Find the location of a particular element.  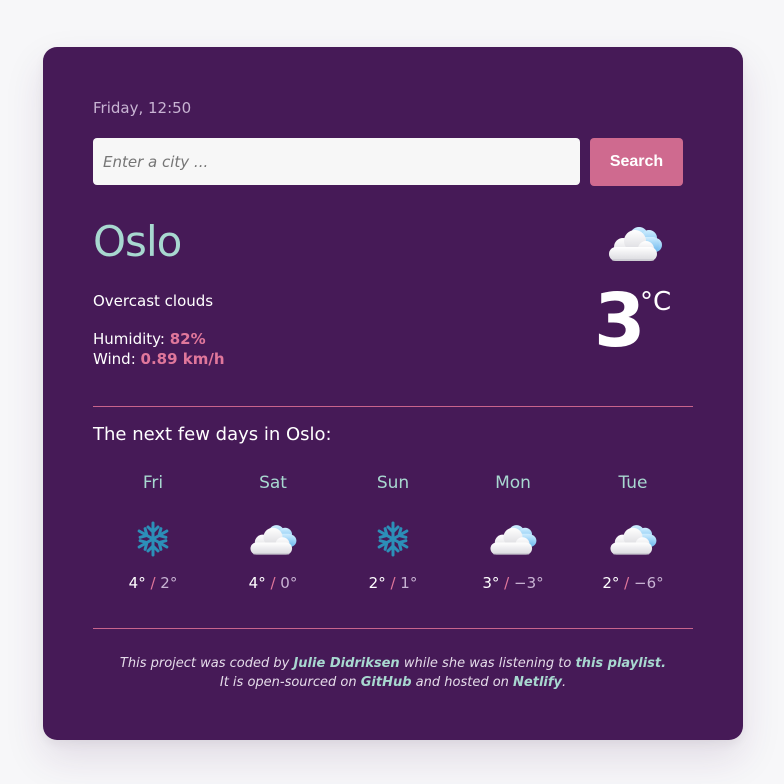

forecast-temps: 4° / 2° is located at coordinates (153, 583).